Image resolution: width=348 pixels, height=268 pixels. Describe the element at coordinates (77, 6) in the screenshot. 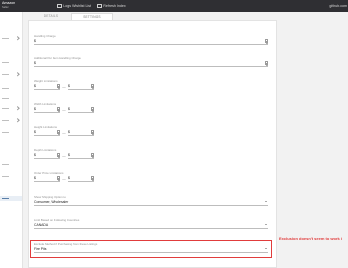

I see `logs-link-label: Logs Wishlist List` at that location.